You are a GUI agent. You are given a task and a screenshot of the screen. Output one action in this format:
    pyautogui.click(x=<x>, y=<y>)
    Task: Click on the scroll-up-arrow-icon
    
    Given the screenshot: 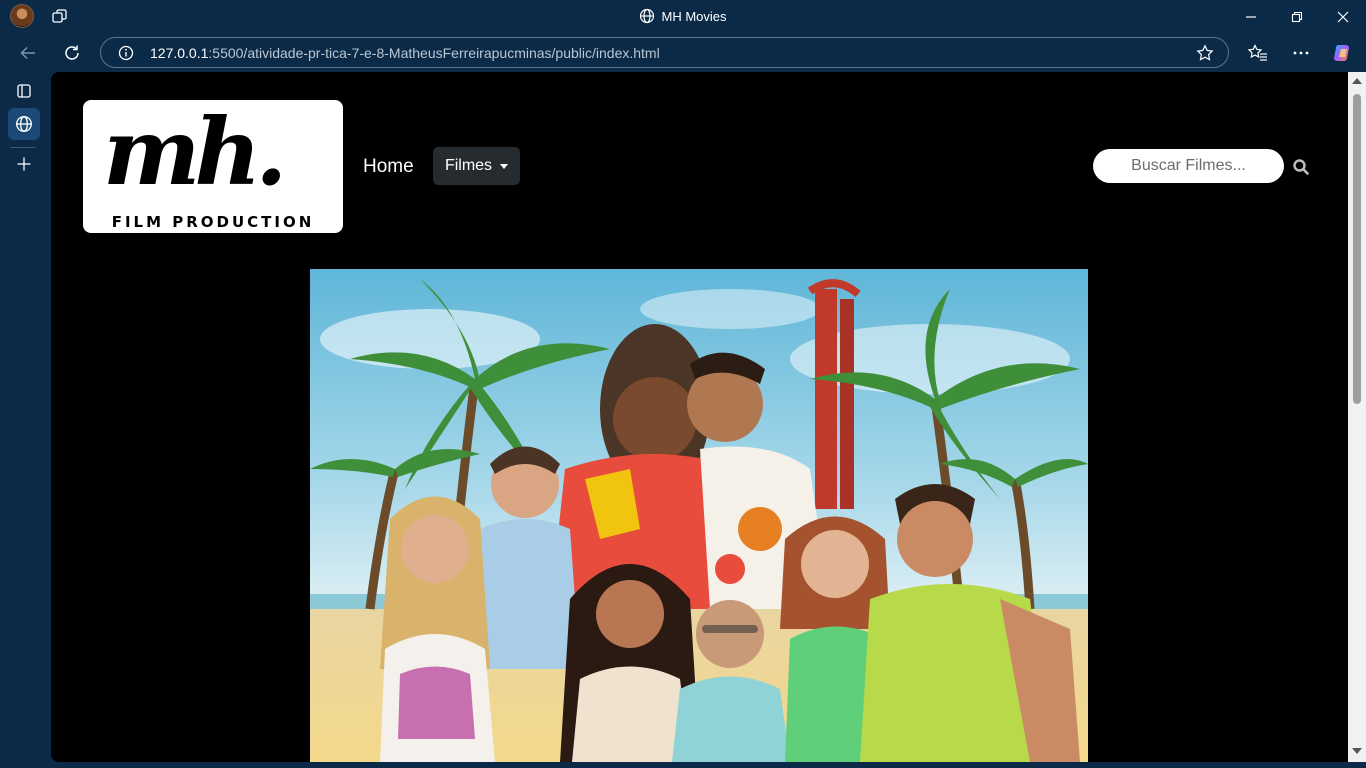 What is the action you would take?
    pyautogui.click(x=1357, y=81)
    